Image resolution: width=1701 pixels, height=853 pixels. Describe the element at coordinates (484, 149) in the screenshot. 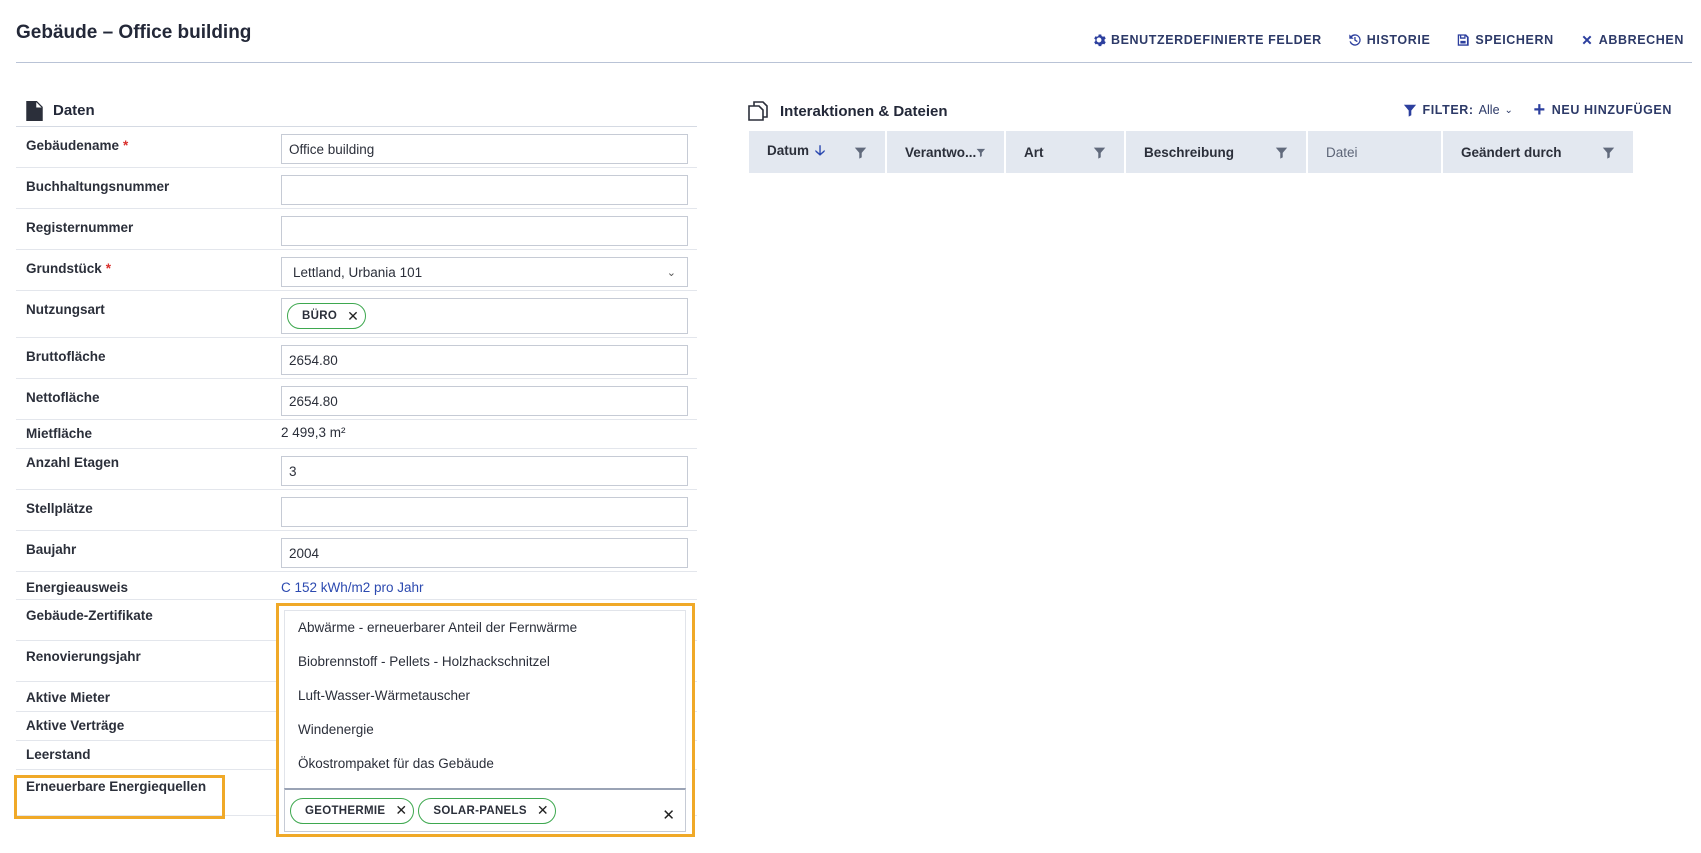

I see `building-name-input: Office building` at that location.